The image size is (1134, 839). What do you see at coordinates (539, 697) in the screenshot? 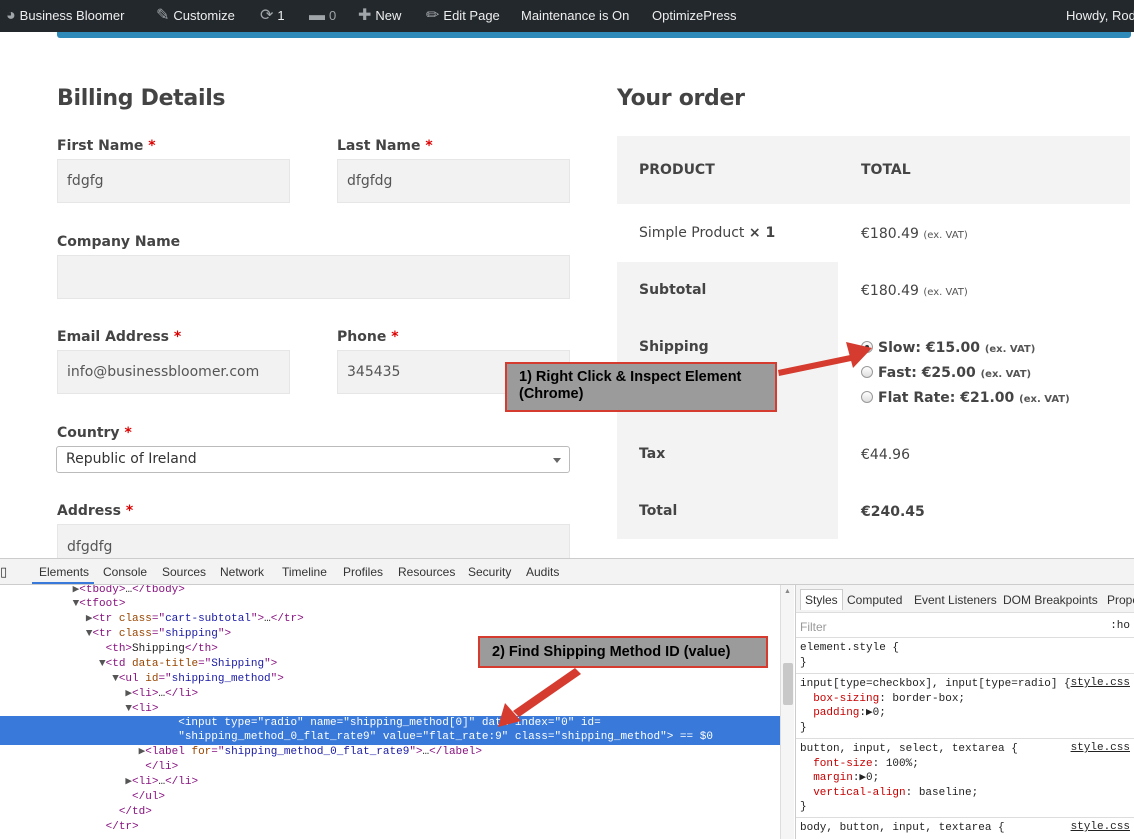
I see `arrow-to-input-value` at bounding box center [539, 697].